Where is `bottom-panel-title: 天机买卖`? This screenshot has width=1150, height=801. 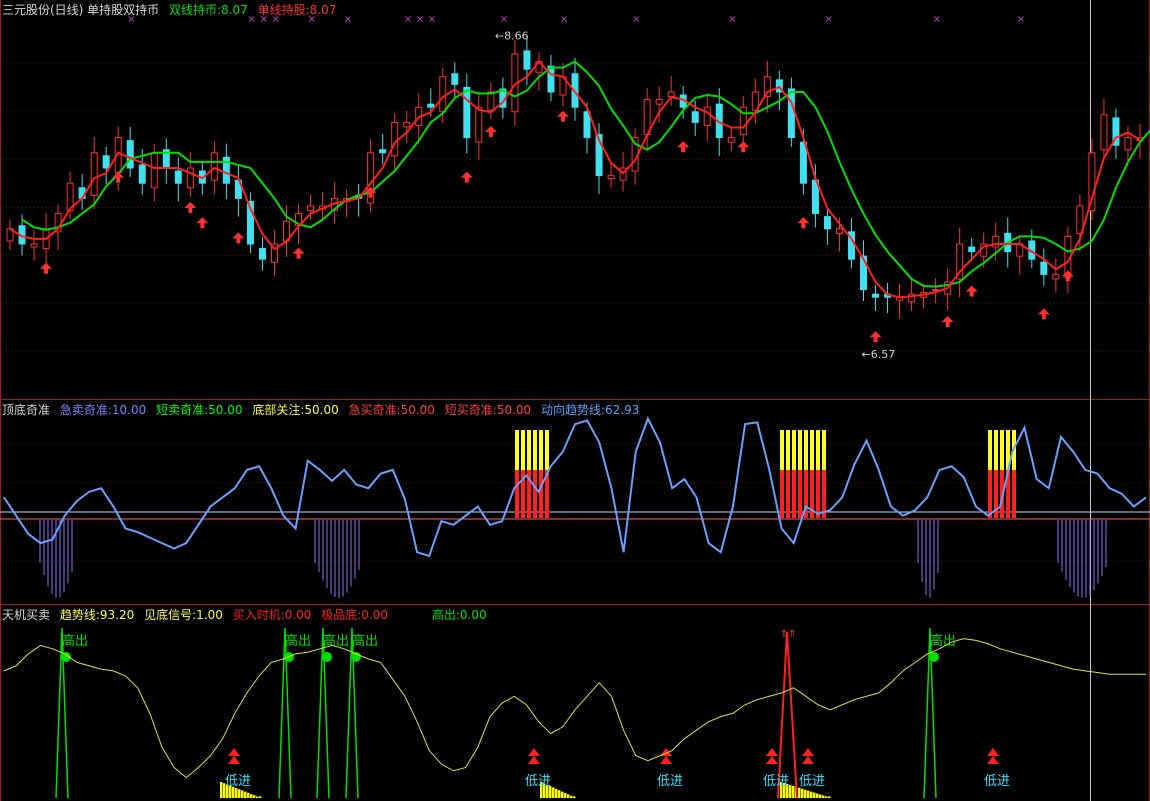 bottom-panel-title: 天机买卖 is located at coordinates (26, 615).